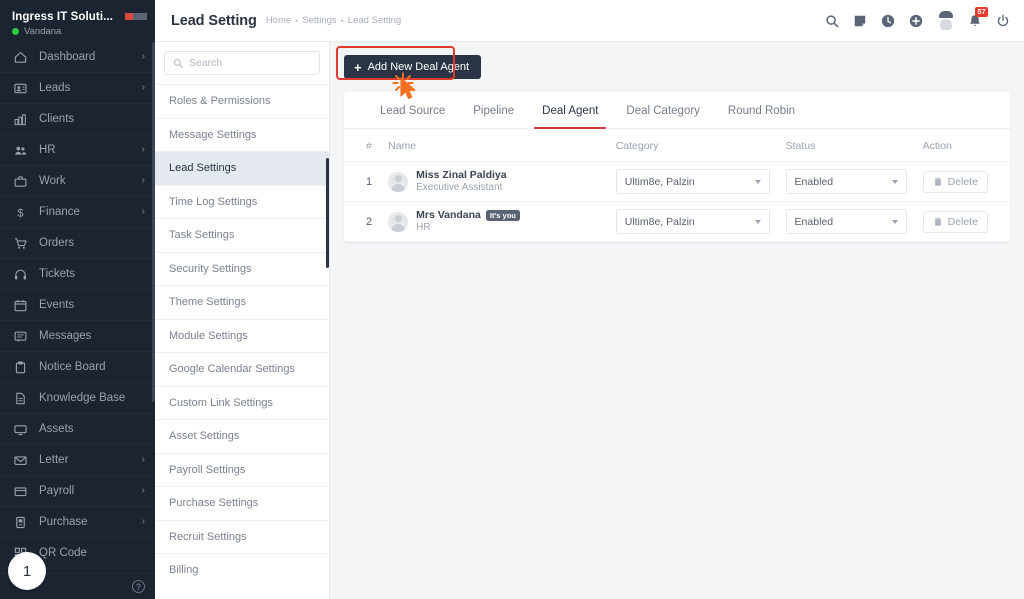 The height and width of the screenshot is (599, 1024). Describe the element at coordinates (210, 268) in the screenshot. I see `settings-item-label: Security Settings` at that location.